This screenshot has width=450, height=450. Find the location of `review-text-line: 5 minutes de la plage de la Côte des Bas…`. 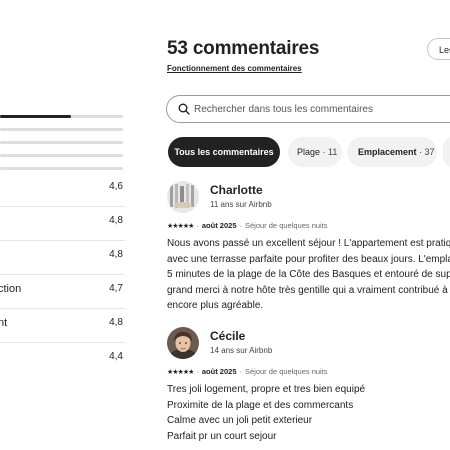

review-text-line: 5 minutes de la plage de la Côte des Bas… is located at coordinates (308, 274).